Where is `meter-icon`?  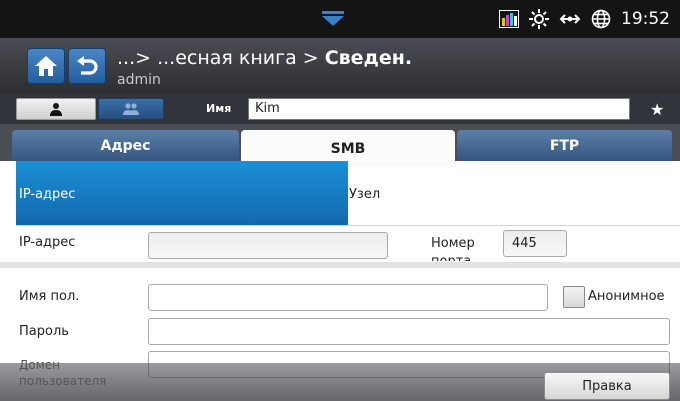
meter-icon is located at coordinates (509, 19).